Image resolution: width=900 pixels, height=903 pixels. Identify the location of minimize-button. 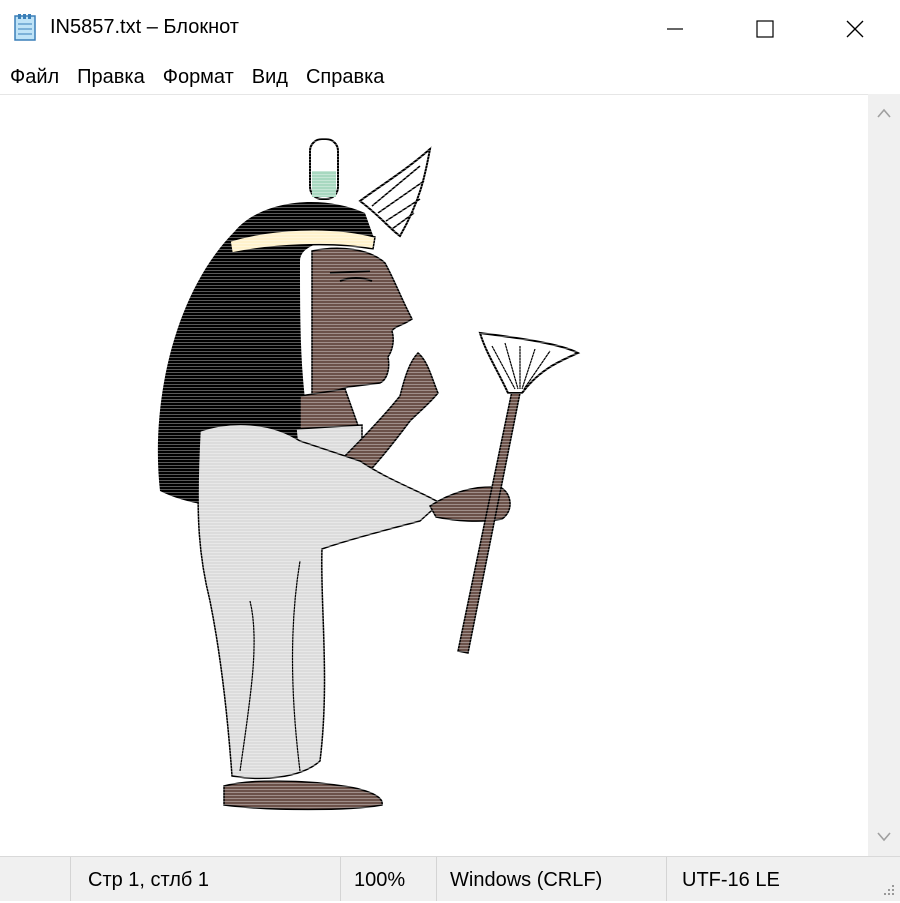
(675, 29).